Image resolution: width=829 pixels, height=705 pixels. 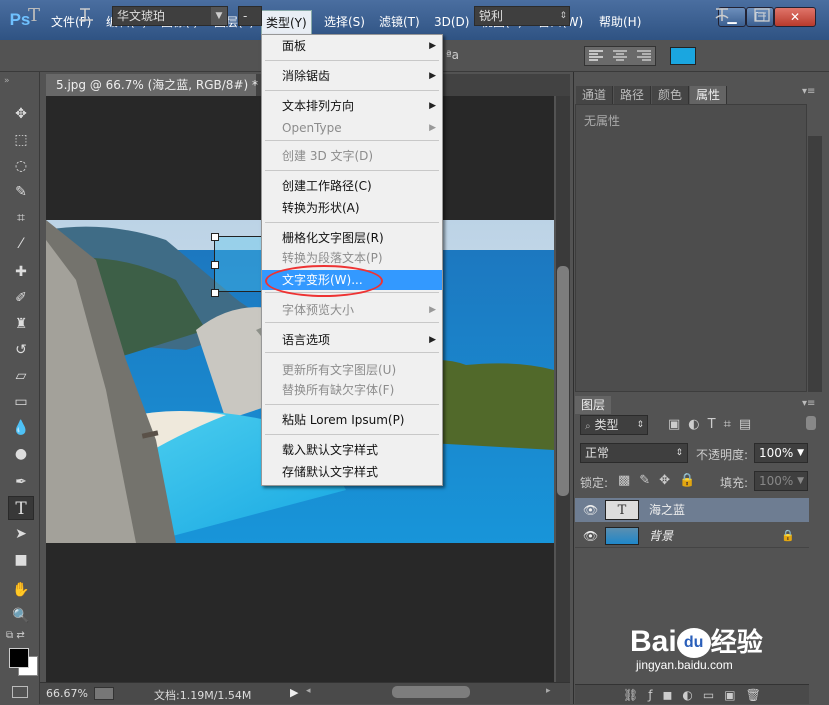 I want to click on quick-mask-icon, so click(x=20, y=692).